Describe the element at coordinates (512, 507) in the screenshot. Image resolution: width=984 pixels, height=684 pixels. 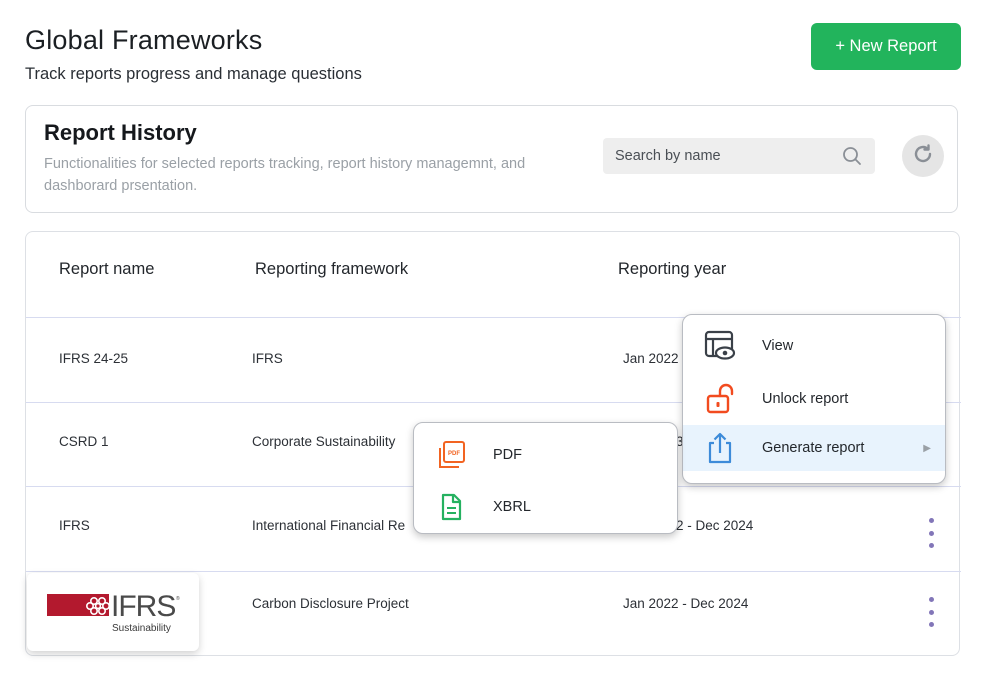
I see `submenu-item-xbrl-label: XBRL` at that location.